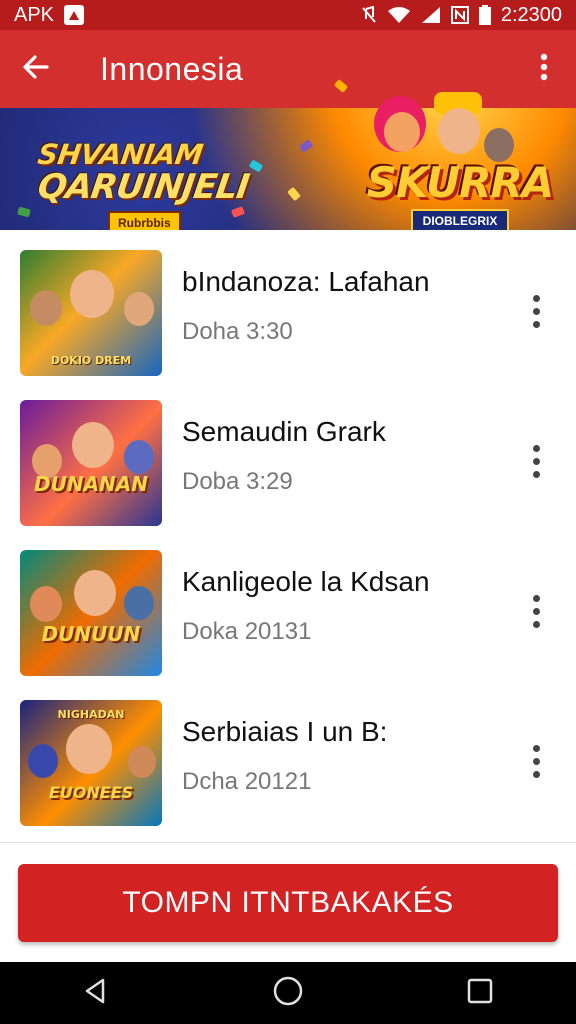  I want to click on banner-left-badge: Rubrbbis, so click(144, 220).